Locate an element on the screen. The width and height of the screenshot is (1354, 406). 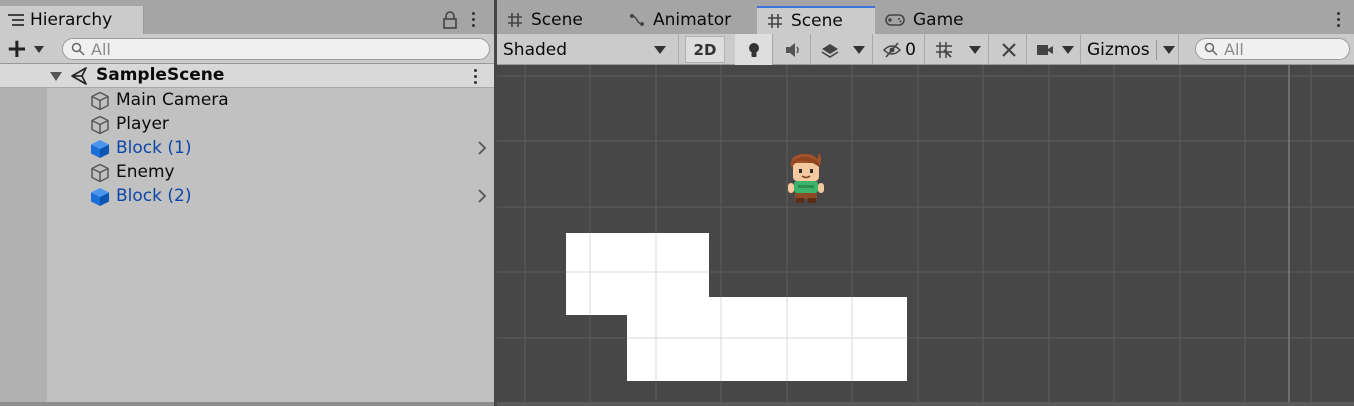
tab-label: Game is located at coordinates (938, 20).